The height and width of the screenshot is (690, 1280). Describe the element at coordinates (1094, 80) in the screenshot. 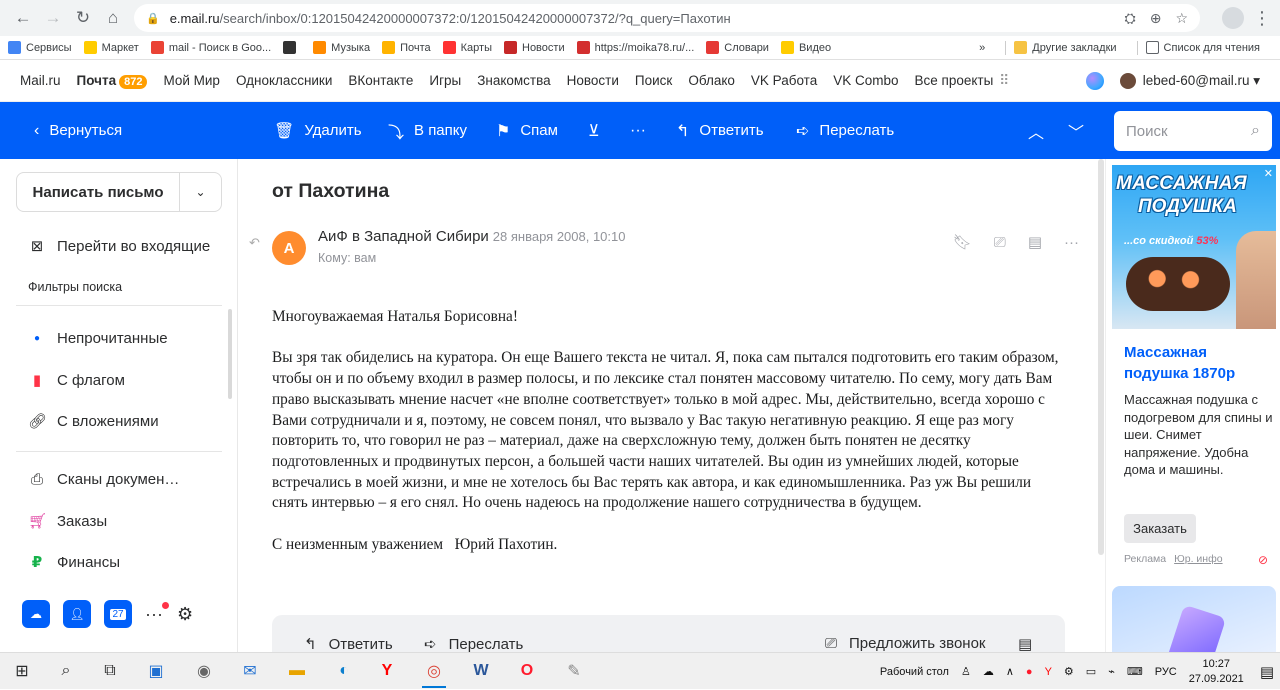

I see `assistant-orb-icon` at that location.